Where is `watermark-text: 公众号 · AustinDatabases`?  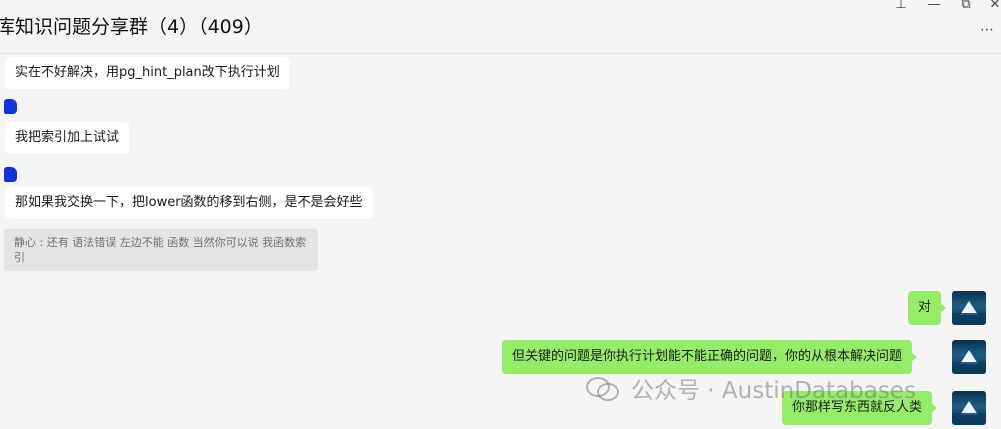
watermark-text: 公众号 · AustinDatabases is located at coordinates (773, 391).